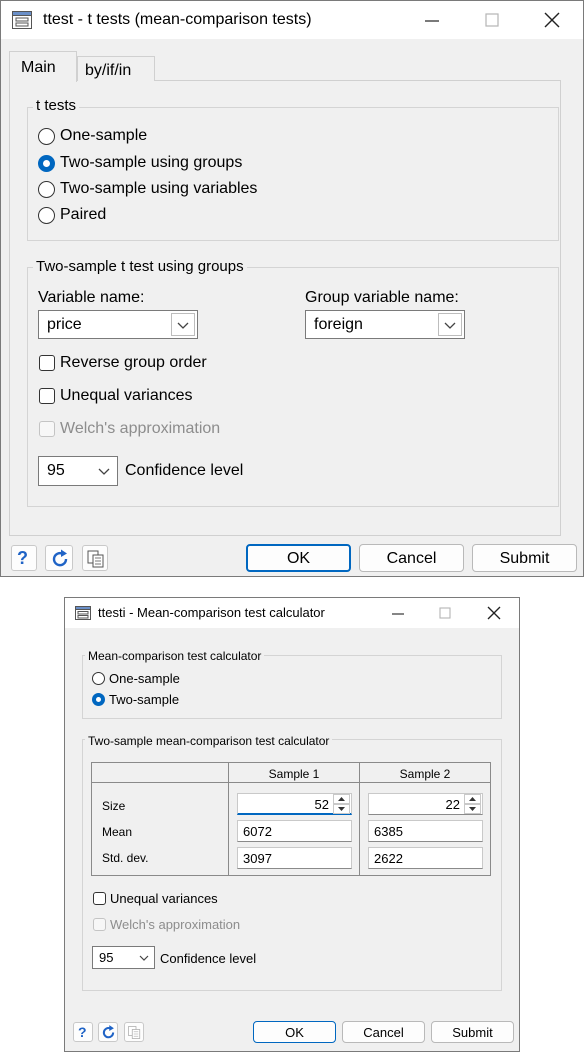 This screenshot has width=584, height=1052. I want to click on sample1-size-input: 52, so click(294, 804).